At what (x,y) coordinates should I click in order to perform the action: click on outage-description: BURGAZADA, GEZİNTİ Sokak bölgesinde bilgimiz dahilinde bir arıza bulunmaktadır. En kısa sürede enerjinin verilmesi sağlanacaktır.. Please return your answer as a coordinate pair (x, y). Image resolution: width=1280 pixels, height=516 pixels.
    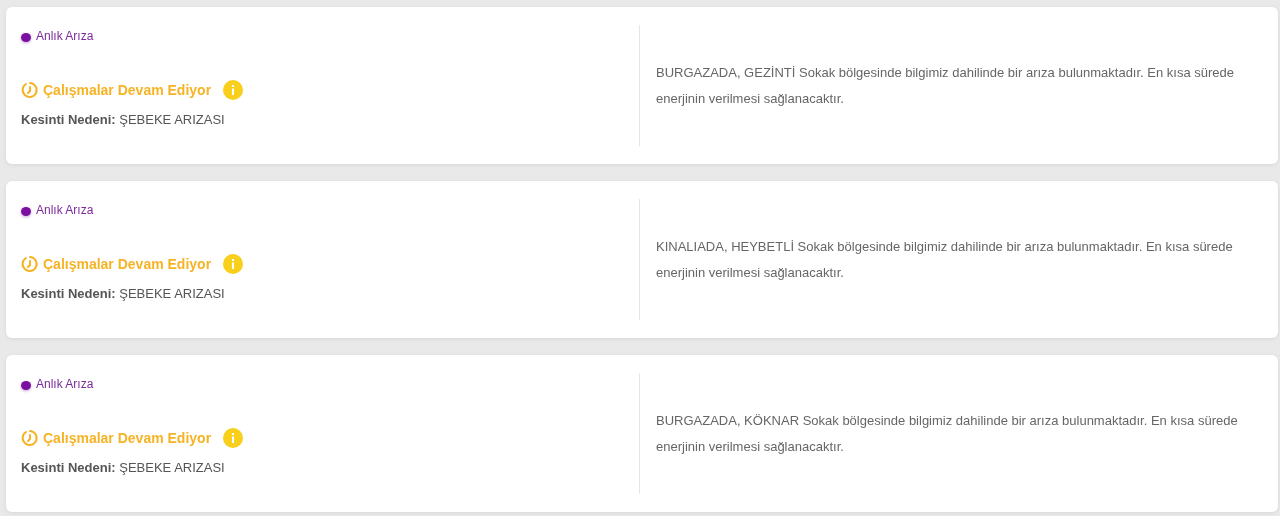
    Looking at the image, I should click on (946, 85).